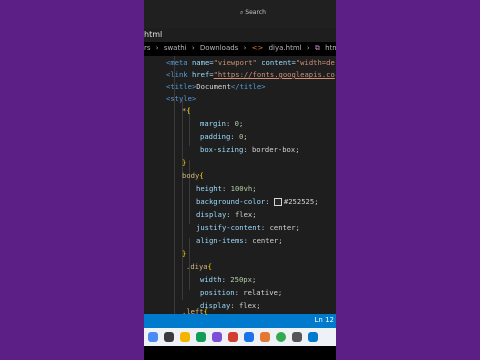 This screenshot has width=480, height=360. Describe the element at coordinates (193, 175) in the screenshot. I see `code-line-10: body{` at that location.